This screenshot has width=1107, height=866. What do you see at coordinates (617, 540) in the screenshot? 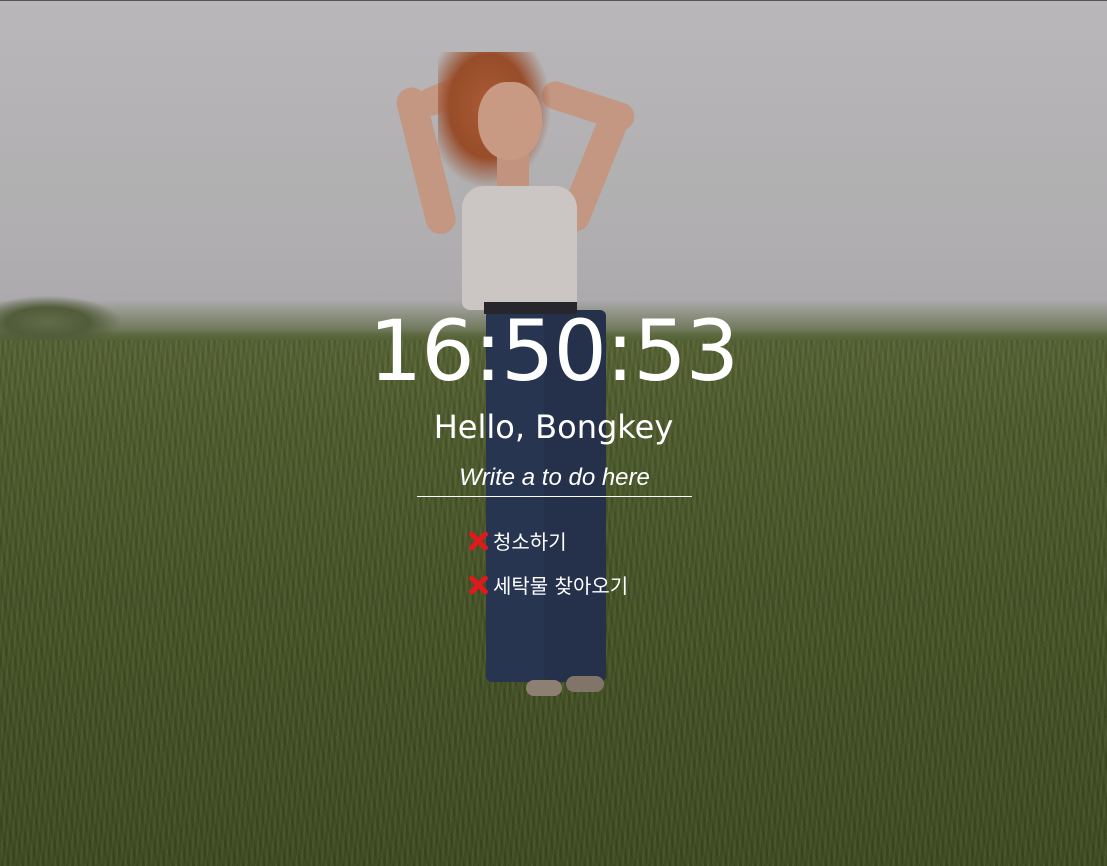
I see `todo-item: 청소하기` at bounding box center [617, 540].